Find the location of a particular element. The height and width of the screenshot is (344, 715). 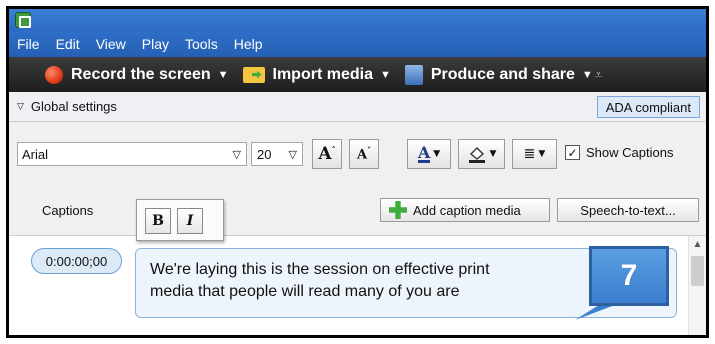

grow-font-button: A˄ is located at coordinates (327, 154).